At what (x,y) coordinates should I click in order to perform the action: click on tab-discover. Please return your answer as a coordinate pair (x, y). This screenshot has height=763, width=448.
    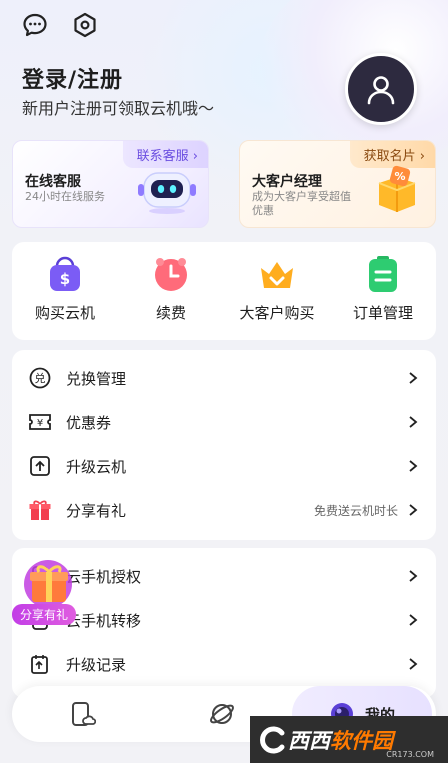
    Looking at the image, I should click on (222, 714).